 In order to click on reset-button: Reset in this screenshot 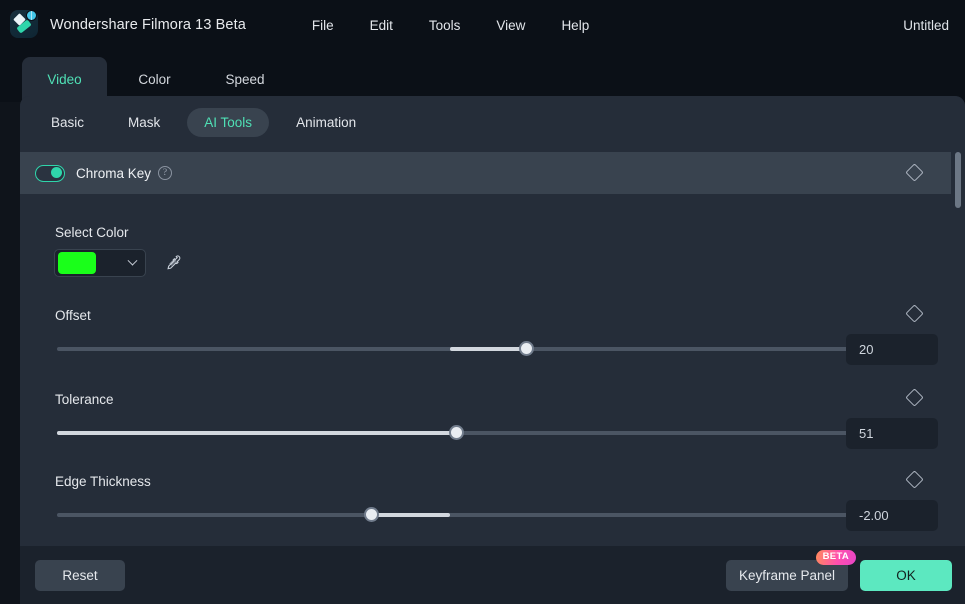, I will do `click(80, 575)`.